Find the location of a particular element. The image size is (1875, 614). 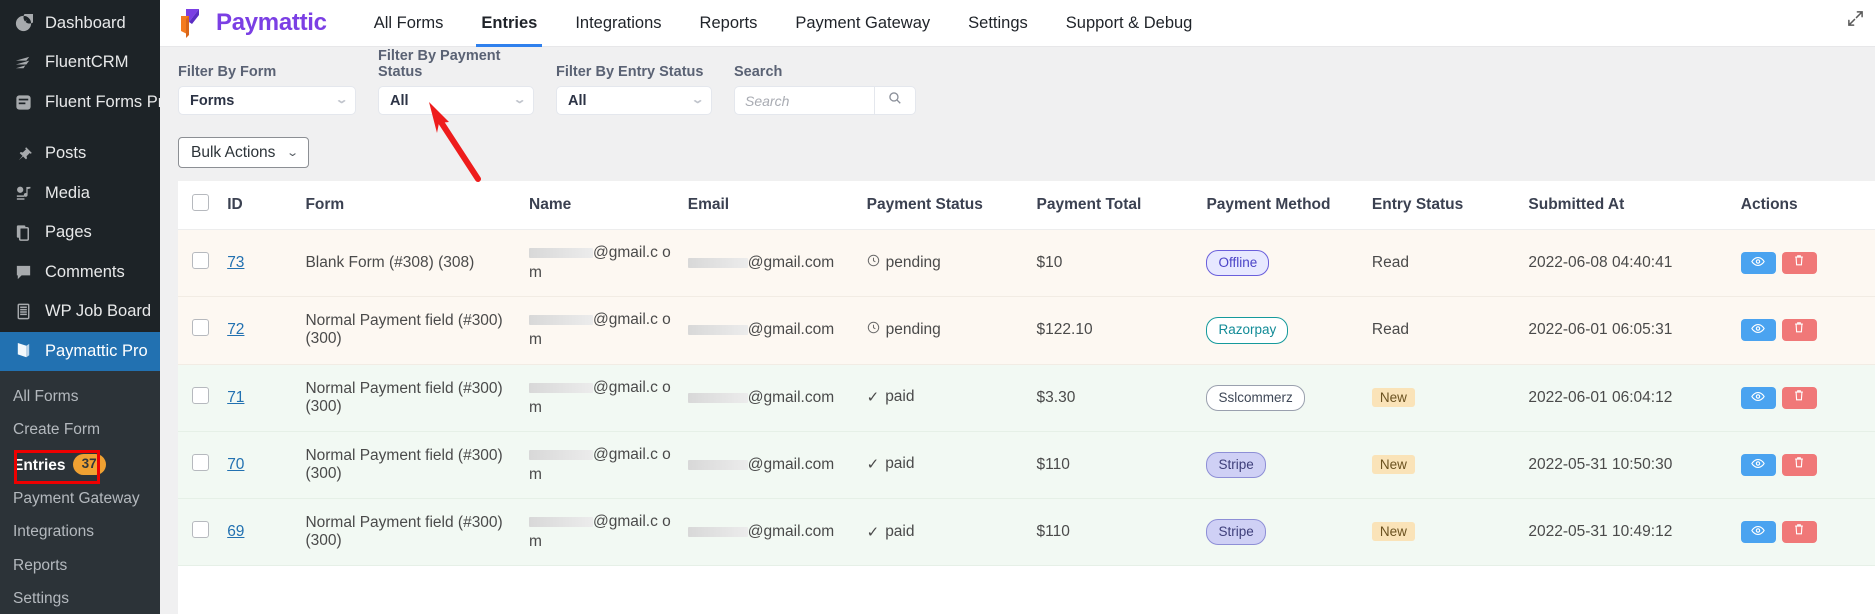

tab-reports: Reports is located at coordinates (729, 23).